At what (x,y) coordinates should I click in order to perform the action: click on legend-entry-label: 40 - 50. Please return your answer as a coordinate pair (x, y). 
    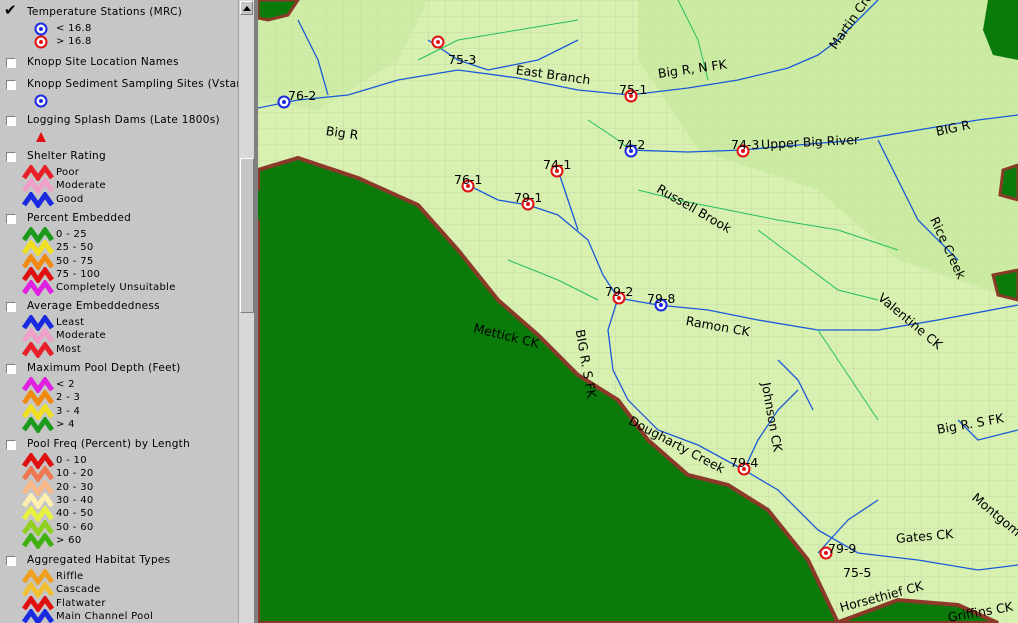
    Looking at the image, I should click on (75, 514).